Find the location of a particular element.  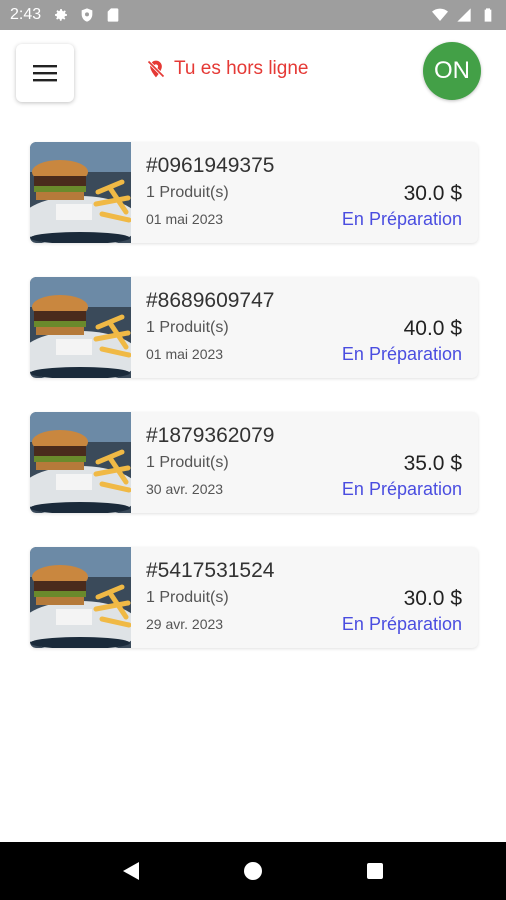

order-date: 30 avr. 2023 is located at coordinates (185, 489).